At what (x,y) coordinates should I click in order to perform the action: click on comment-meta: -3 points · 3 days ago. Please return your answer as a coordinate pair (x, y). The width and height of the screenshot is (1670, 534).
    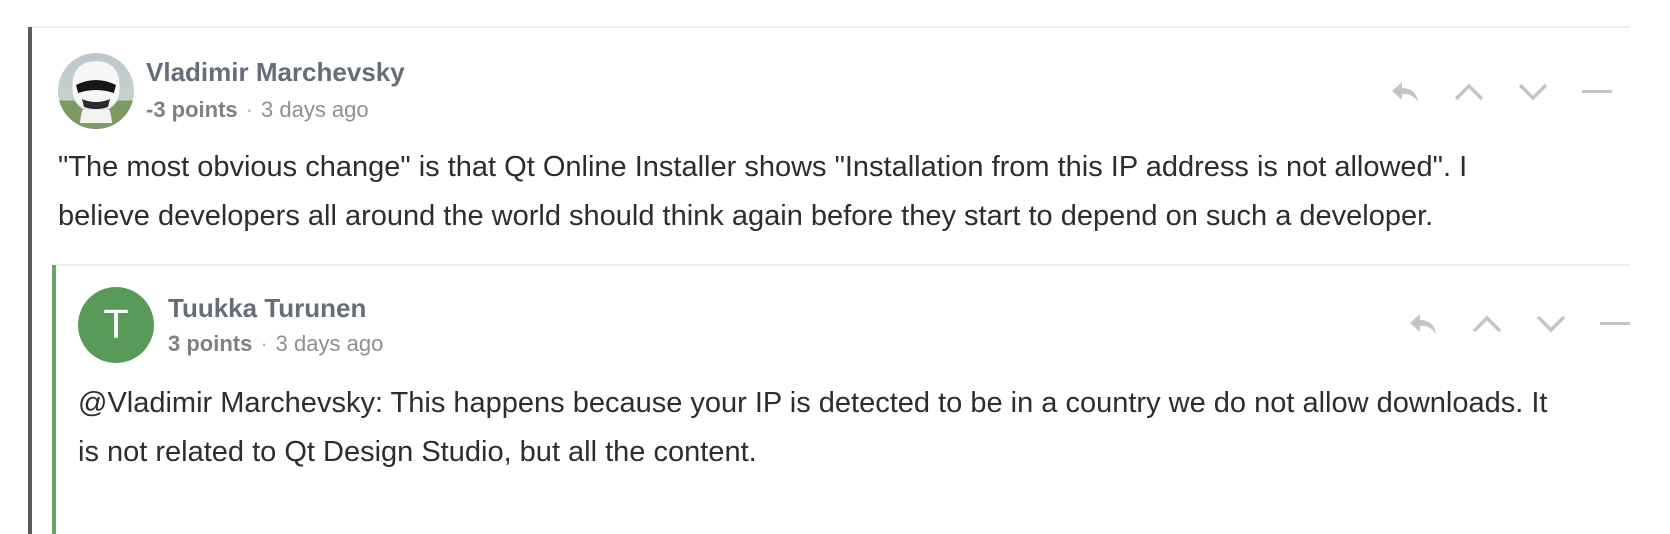
    Looking at the image, I should click on (257, 110).